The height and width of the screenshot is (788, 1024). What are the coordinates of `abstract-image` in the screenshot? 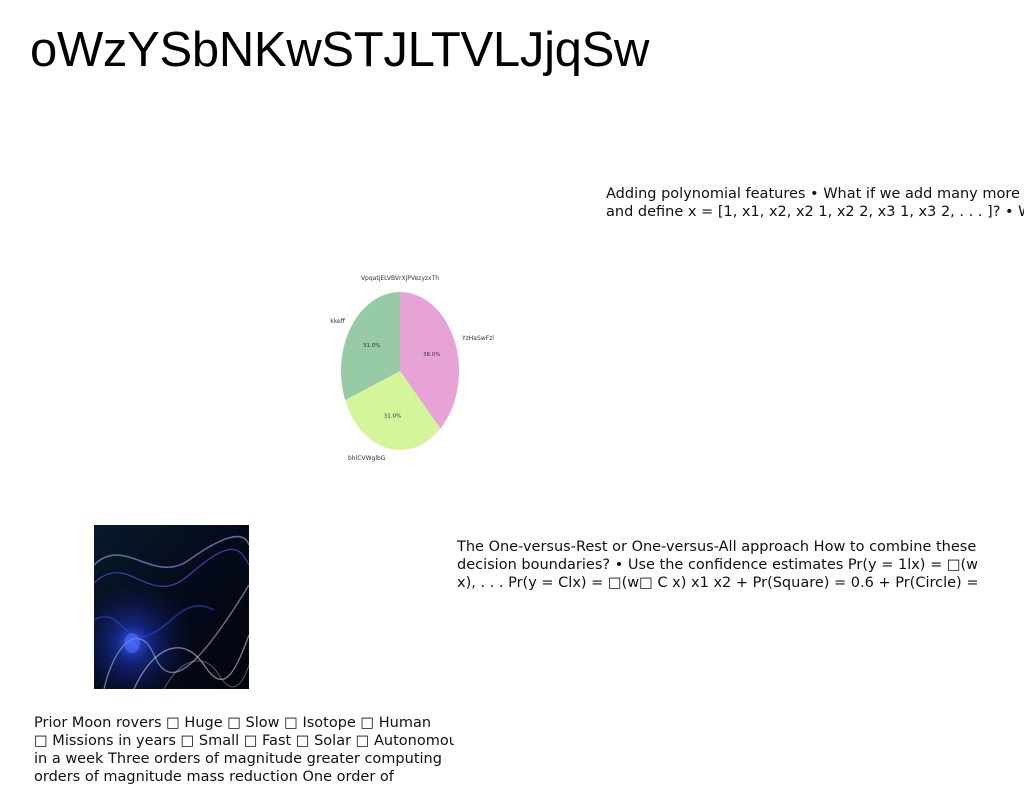 It's located at (171, 607).